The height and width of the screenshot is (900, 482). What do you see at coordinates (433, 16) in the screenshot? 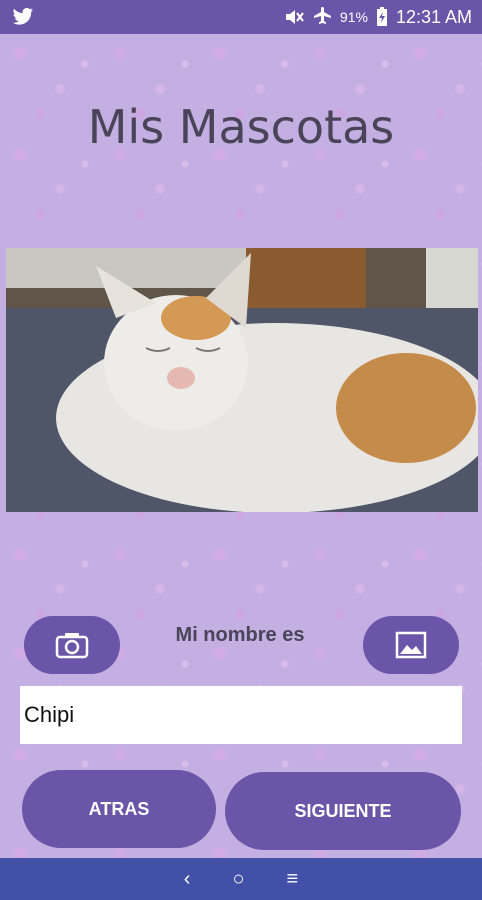
I see `clock: 12:31 AM` at bounding box center [433, 16].